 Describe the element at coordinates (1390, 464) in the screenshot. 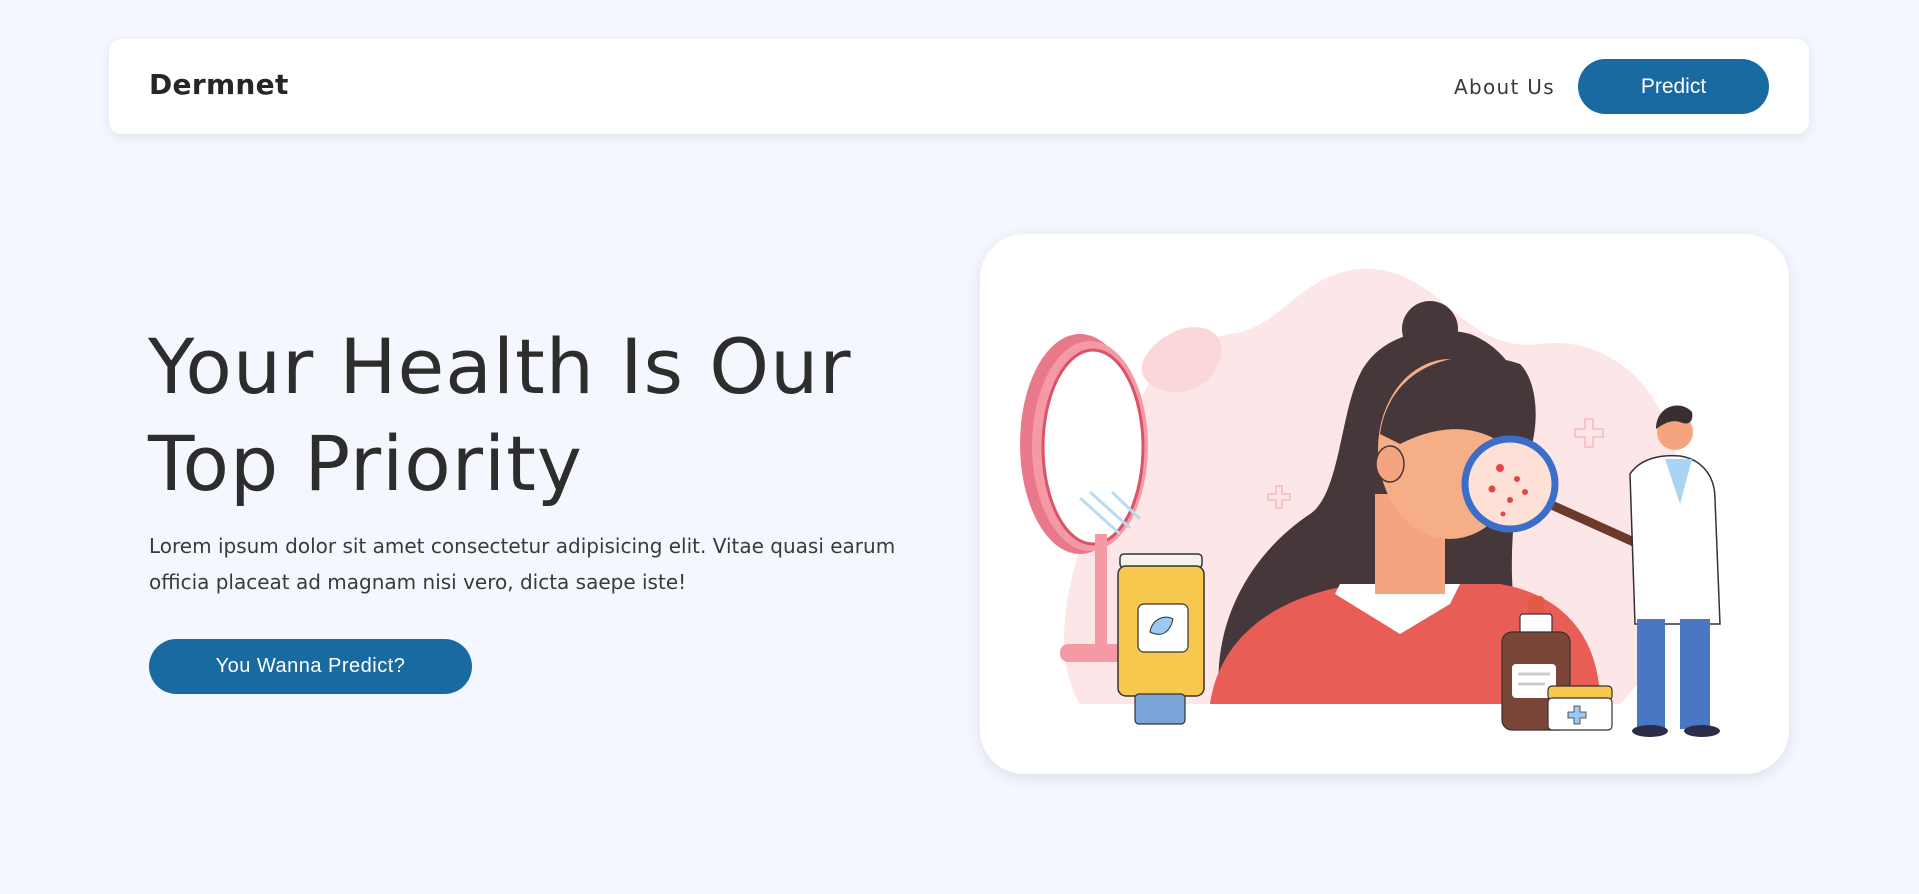

I see `woman-ear` at that location.